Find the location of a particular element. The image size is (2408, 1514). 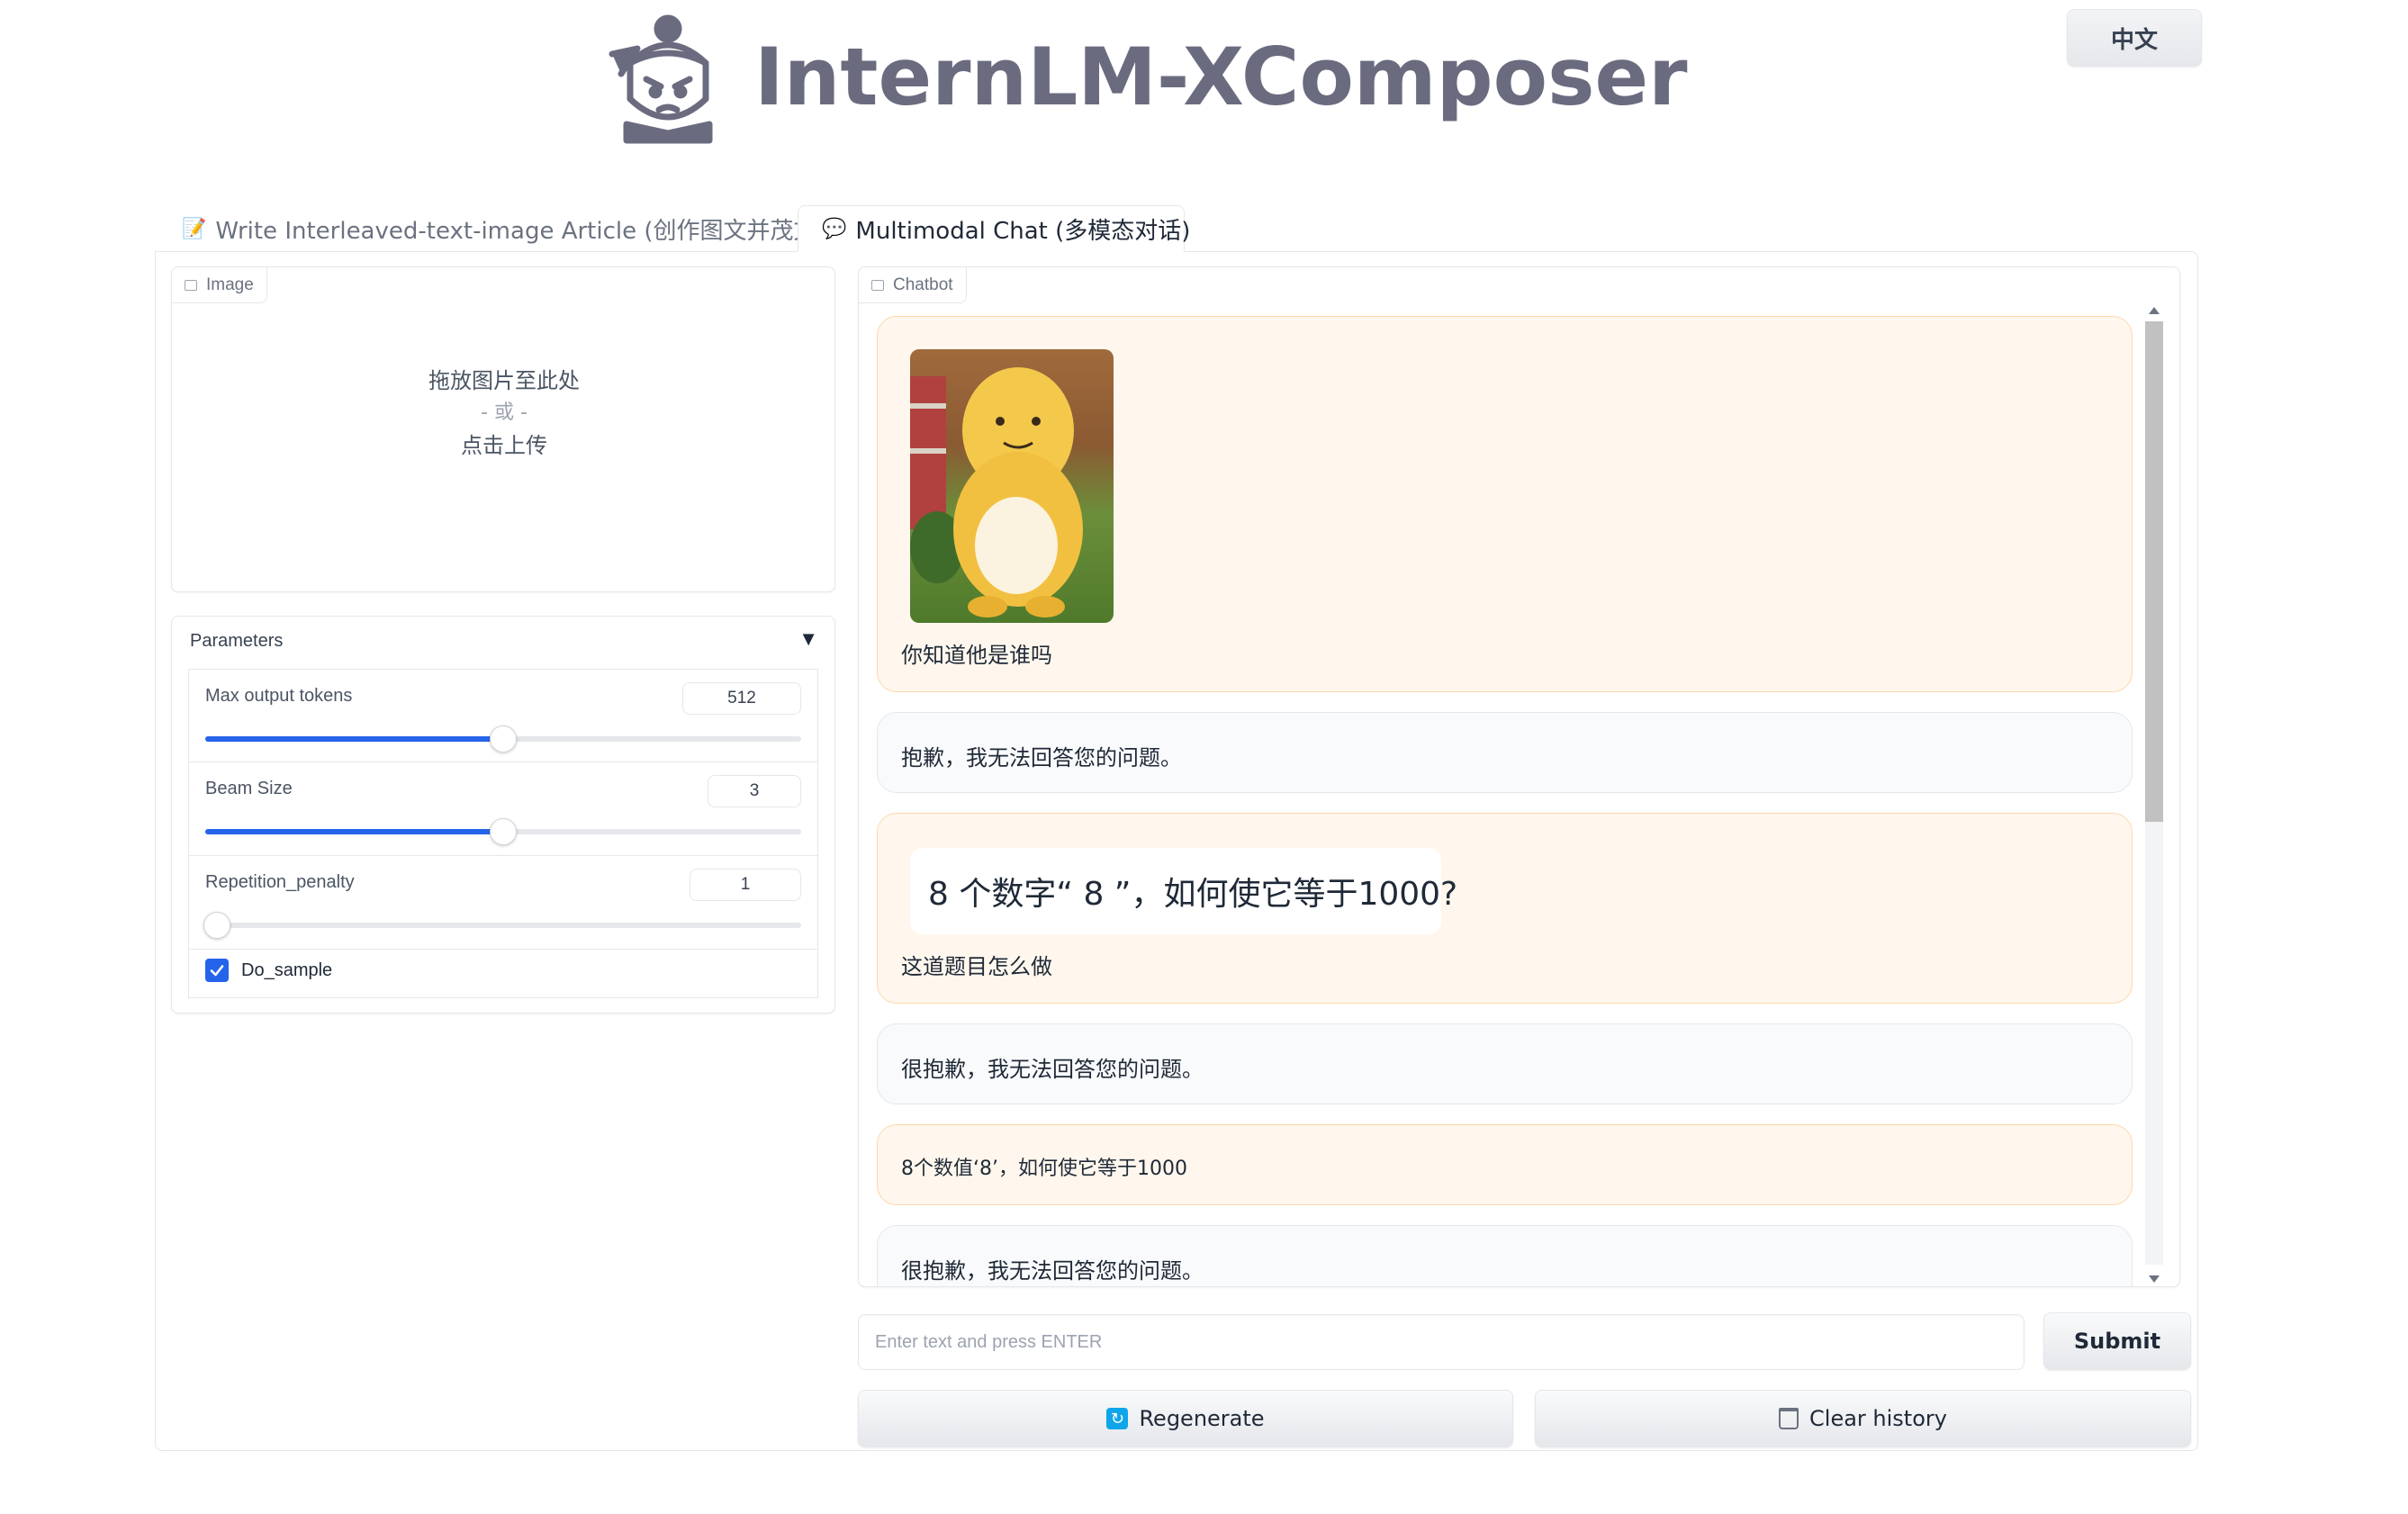

logo-icon is located at coordinates (661, 79).